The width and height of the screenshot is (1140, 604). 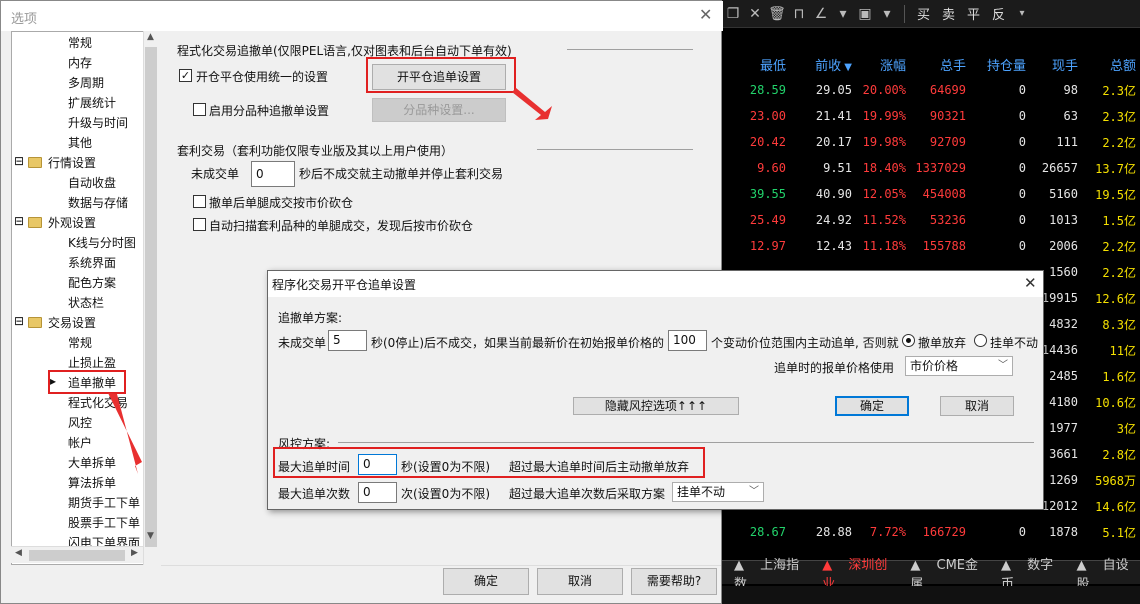 What do you see at coordinates (805, 343) in the screenshot?
I see `chase-suffix-text: 个变动价位范围内主动追单, 否则就` at bounding box center [805, 343].